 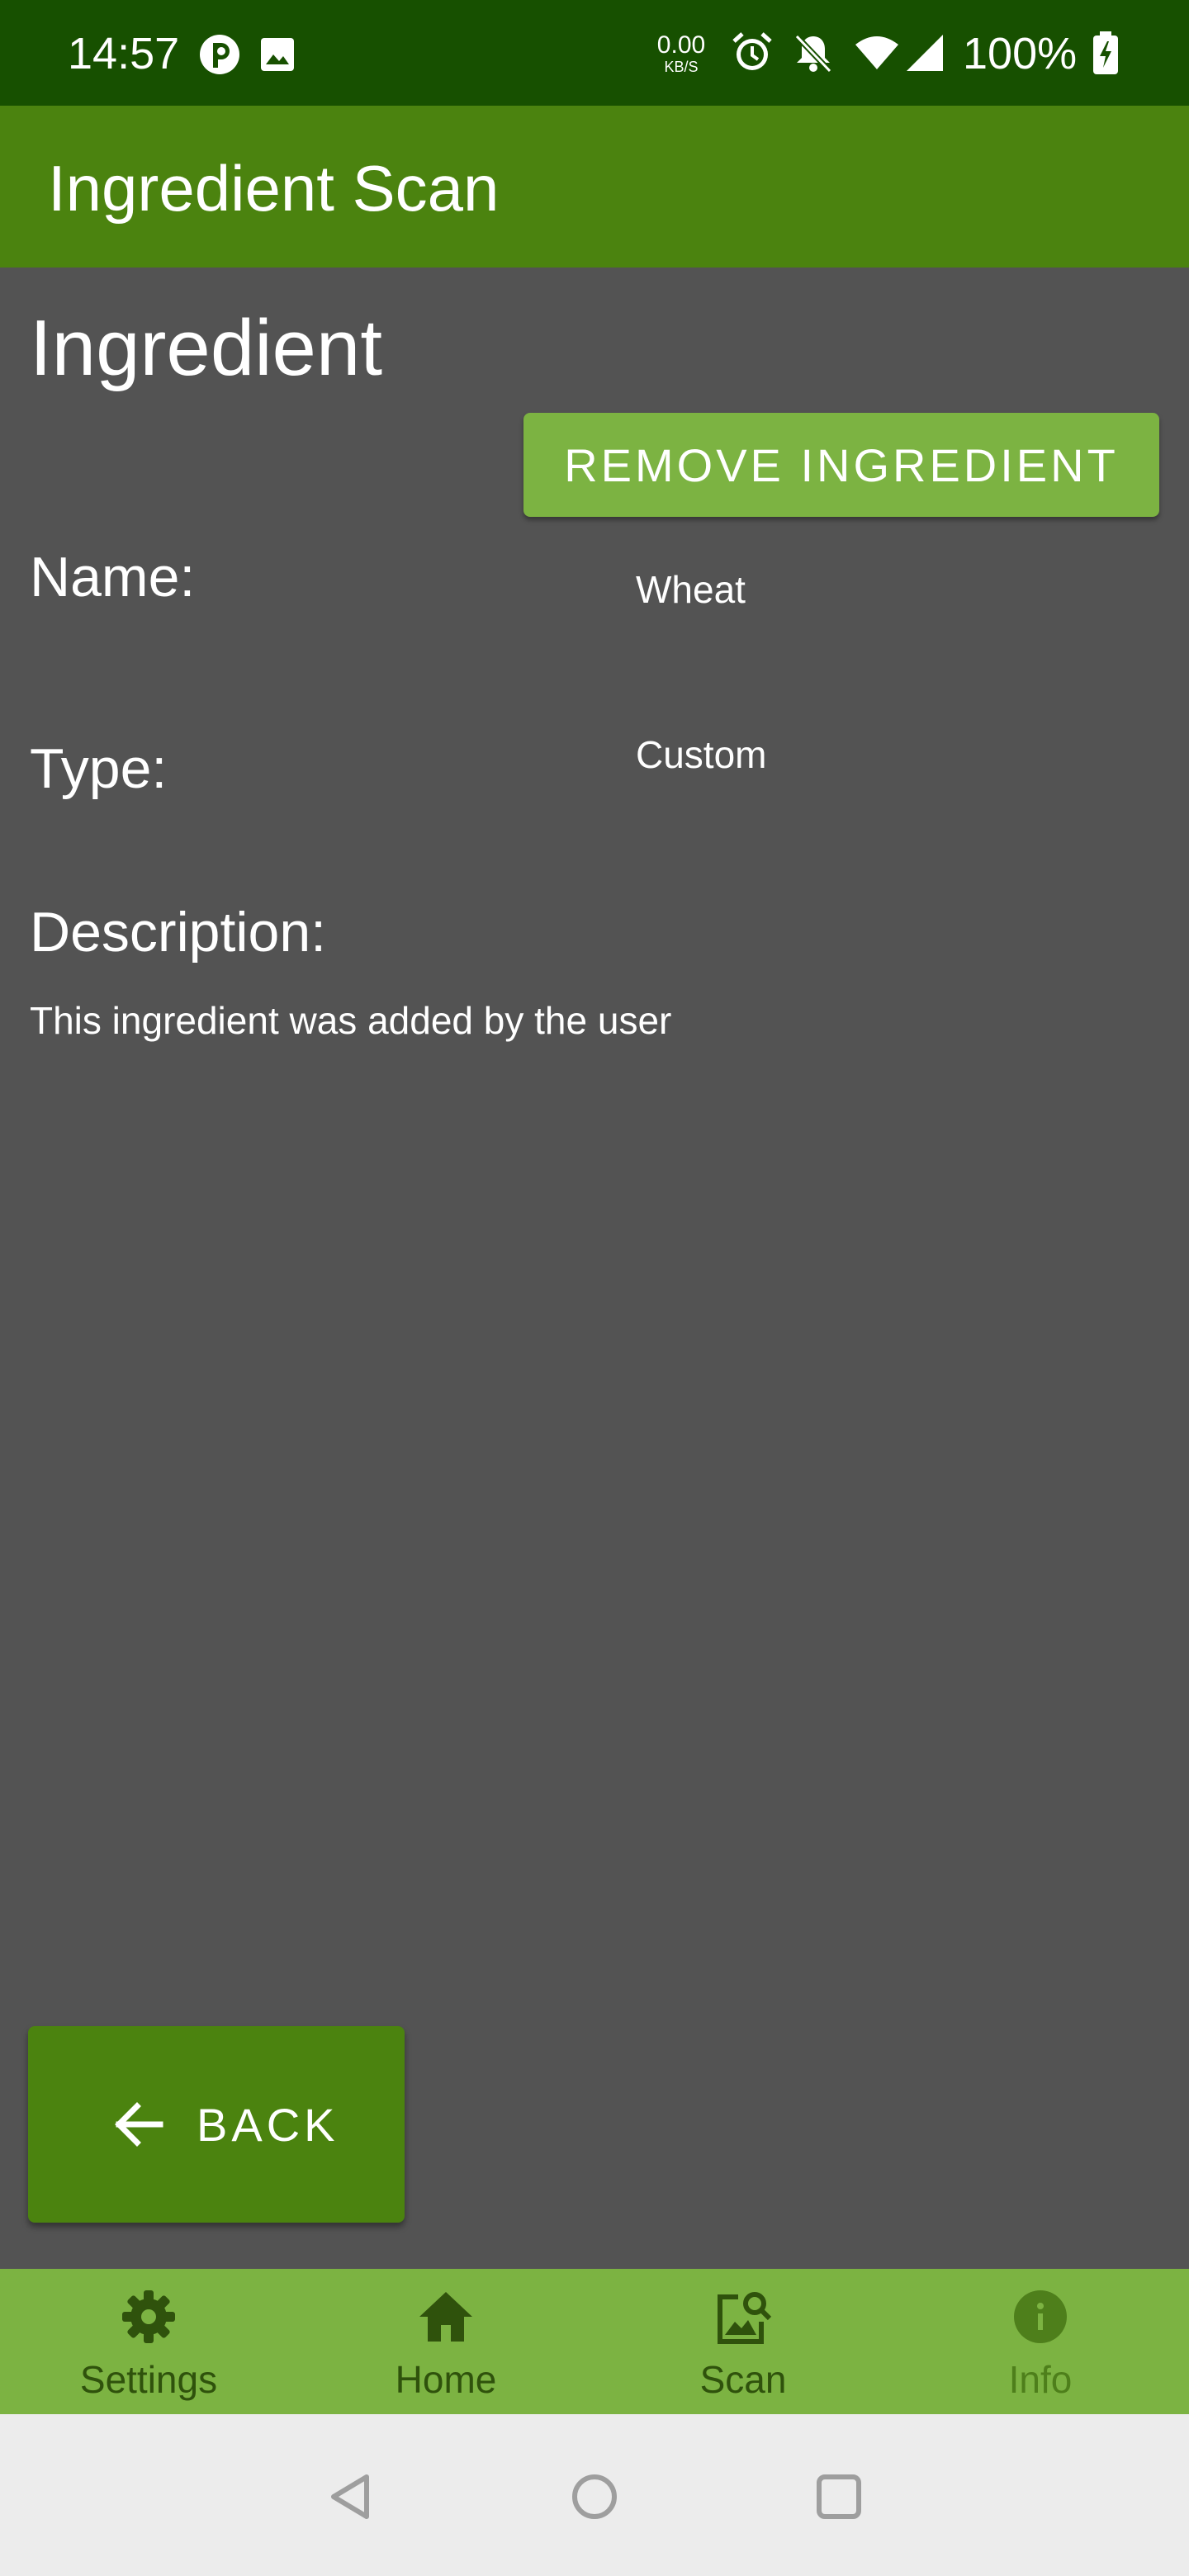 I want to click on back-button-label: BACK, so click(x=268, y=2125).